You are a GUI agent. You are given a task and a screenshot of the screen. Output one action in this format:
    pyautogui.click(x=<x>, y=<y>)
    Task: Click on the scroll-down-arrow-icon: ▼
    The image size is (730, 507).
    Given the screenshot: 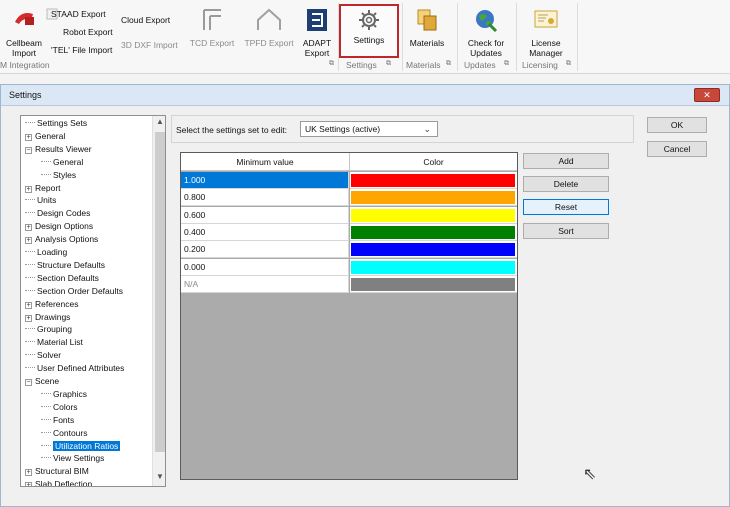 What is the action you would take?
    pyautogui.click(x=160, y=476)
    